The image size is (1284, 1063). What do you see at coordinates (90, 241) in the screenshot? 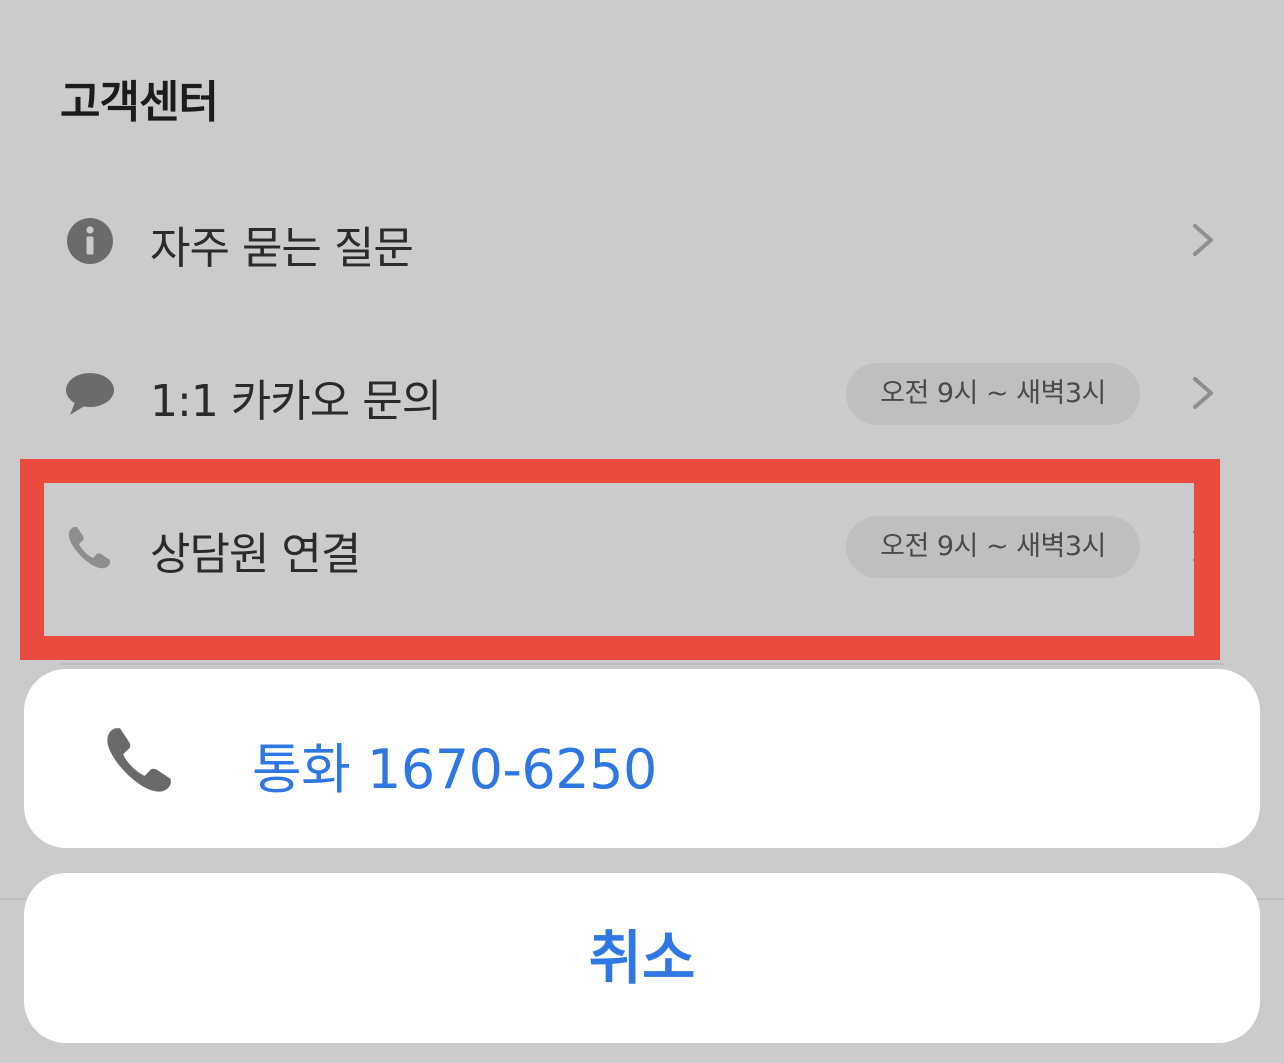
I see `info-icon` at bounding box center [90, 241].